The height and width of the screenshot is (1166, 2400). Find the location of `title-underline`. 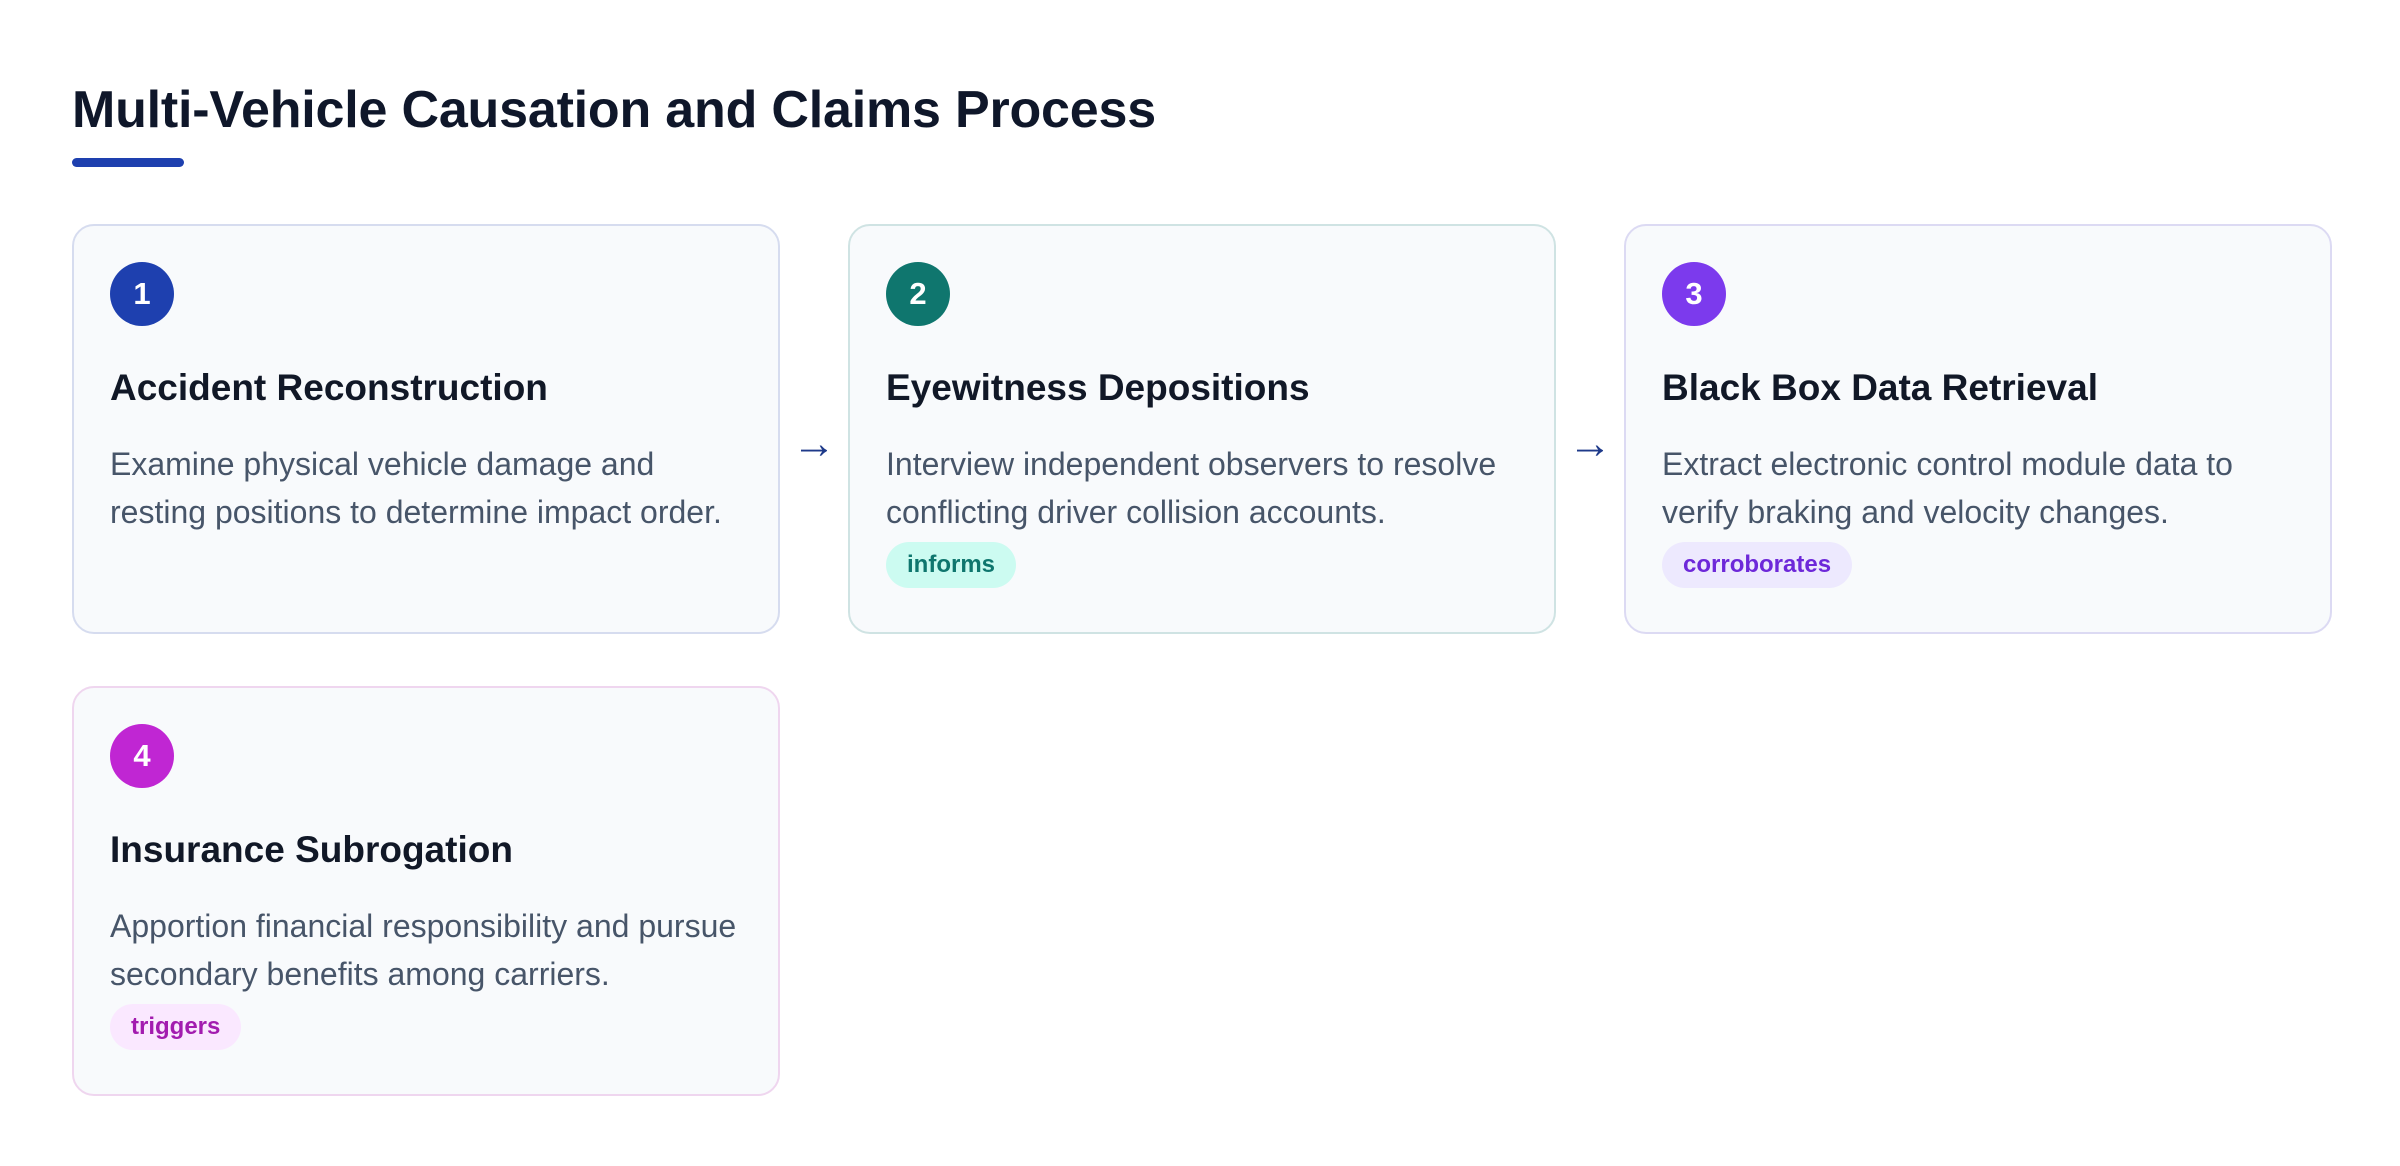

title-underline is located at coordinates (128, 162).